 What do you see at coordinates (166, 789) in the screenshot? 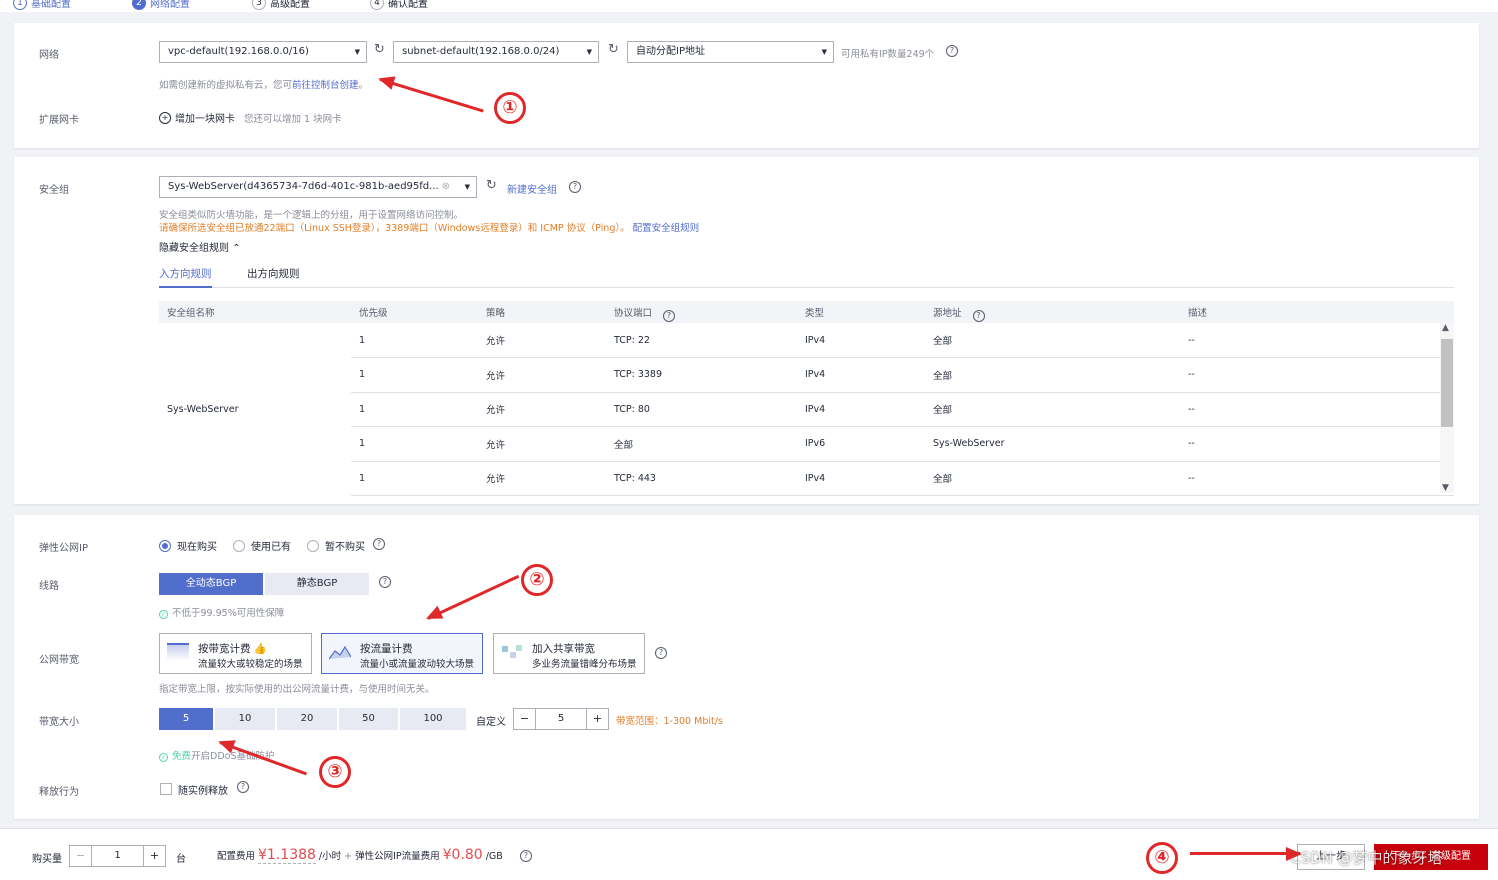
I see `release-checkbox` at bounding box center [166, 789].